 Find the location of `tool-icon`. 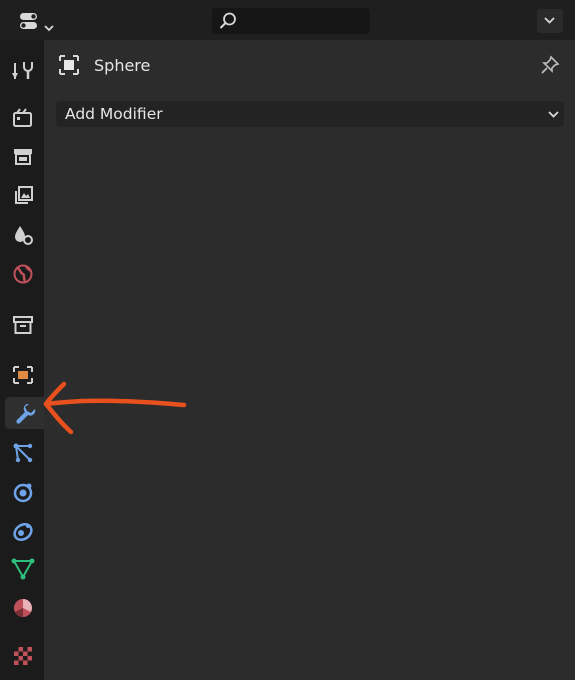

tool-icon is located at coordinates (22, 70).